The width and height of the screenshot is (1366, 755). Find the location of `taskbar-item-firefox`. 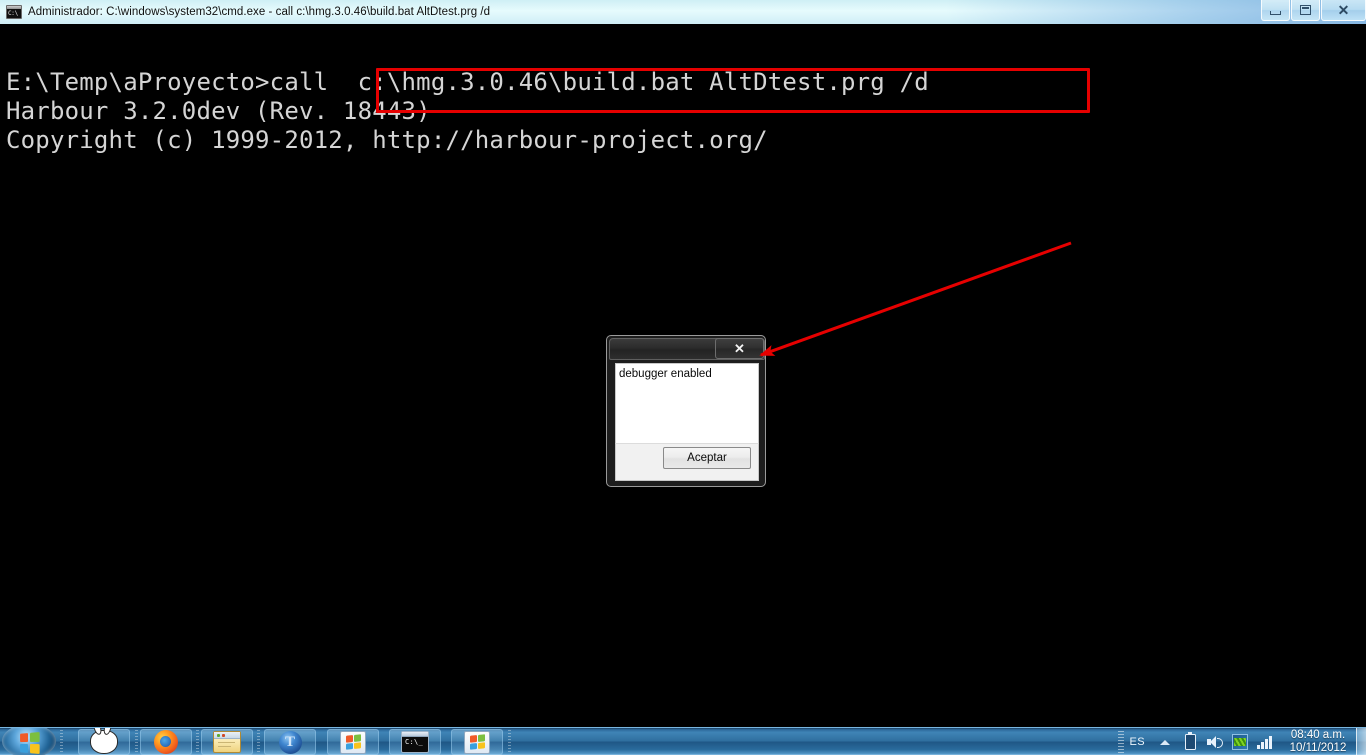

taskbar-item-firefox is located at coordinates (166, 742).